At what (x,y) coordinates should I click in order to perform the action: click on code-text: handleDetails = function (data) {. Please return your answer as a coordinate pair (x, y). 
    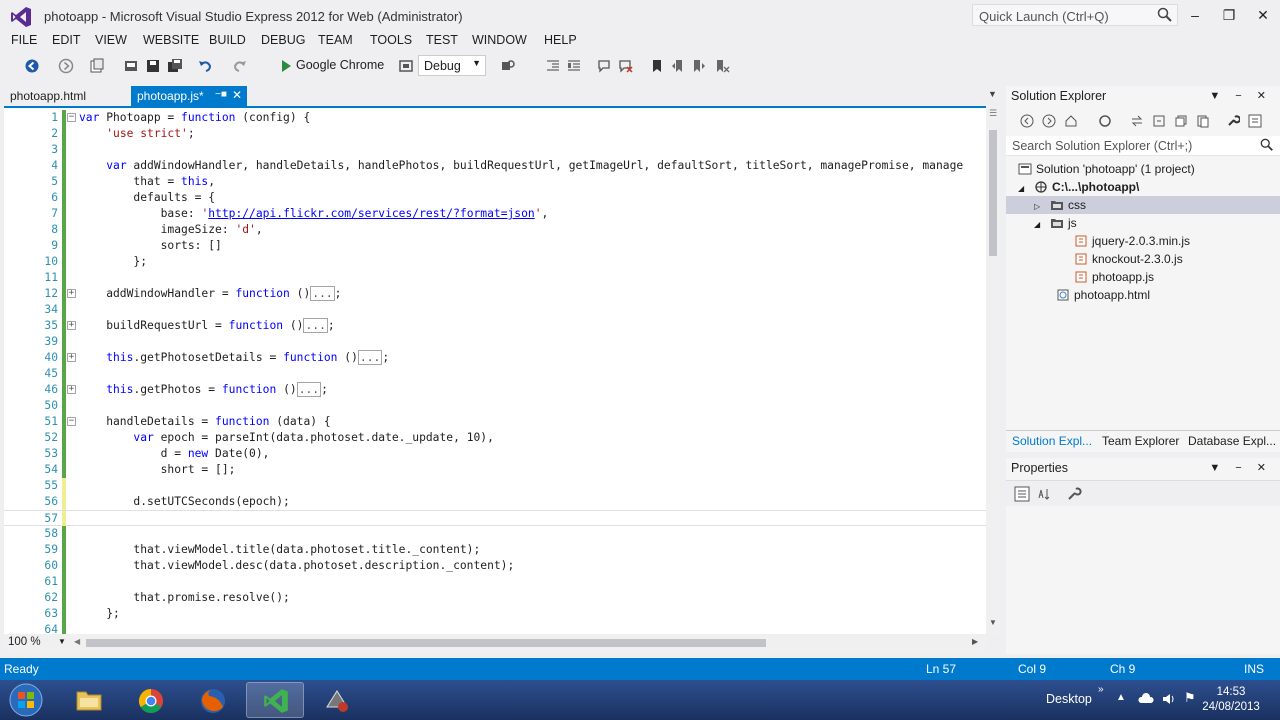
    Looking at the image, I should click on (204, 422).